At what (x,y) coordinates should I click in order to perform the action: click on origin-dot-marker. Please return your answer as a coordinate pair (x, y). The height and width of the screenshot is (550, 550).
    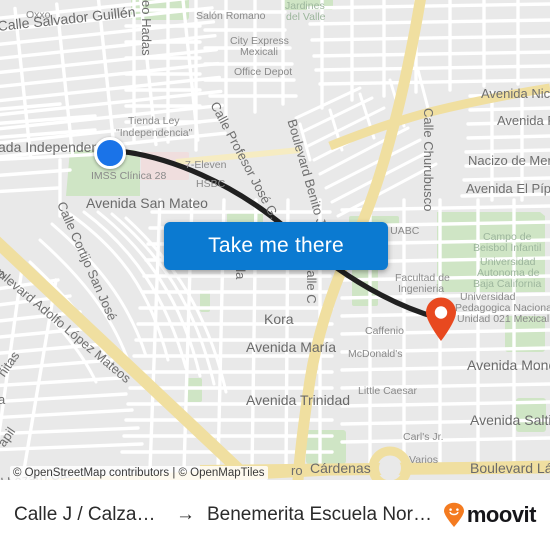
    Looking at the image, I should click on (110, 153).